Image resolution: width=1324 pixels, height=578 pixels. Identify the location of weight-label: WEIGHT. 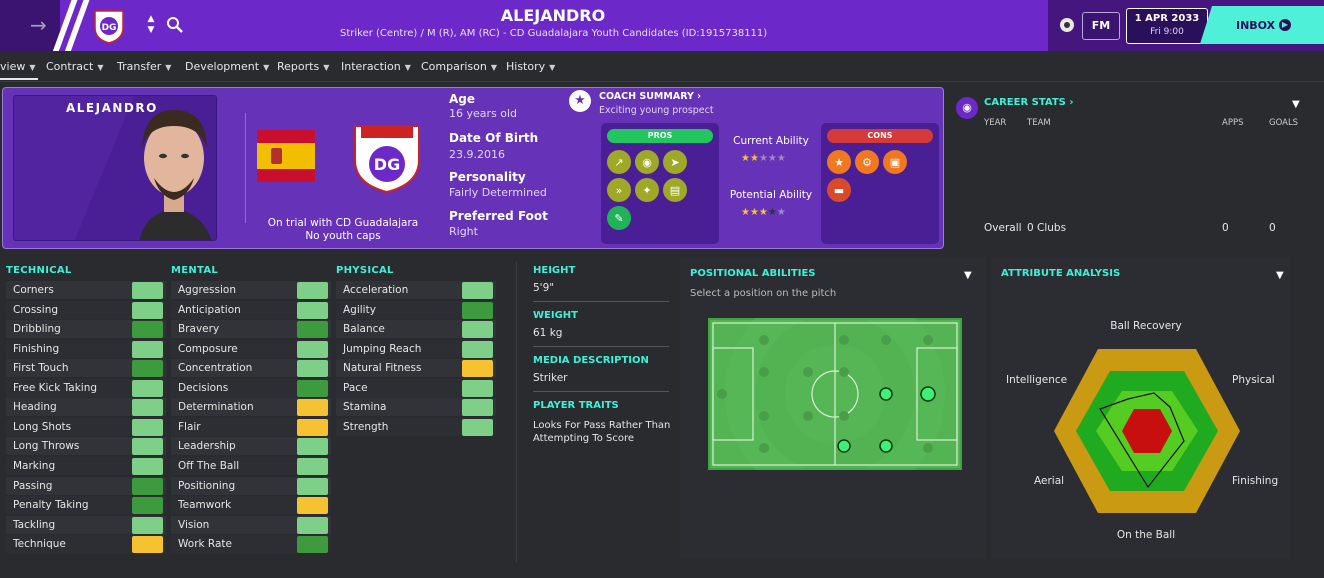
(555, 315).